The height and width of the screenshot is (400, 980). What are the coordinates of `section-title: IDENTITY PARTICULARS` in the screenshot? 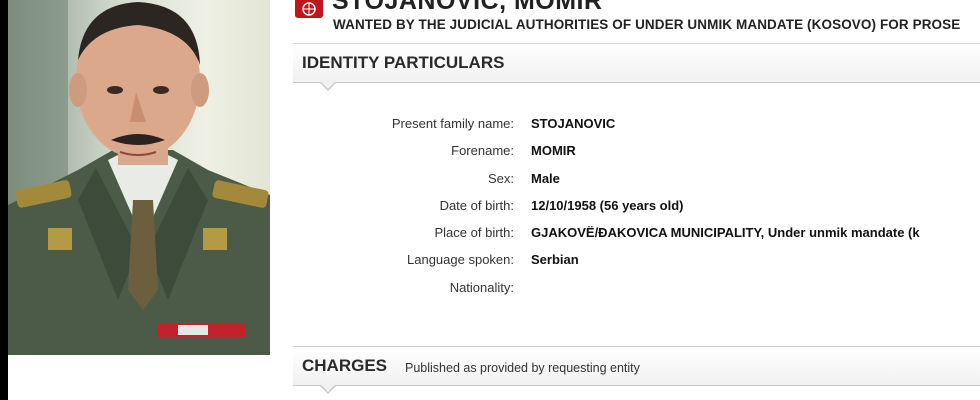 It's located at (403, 62).